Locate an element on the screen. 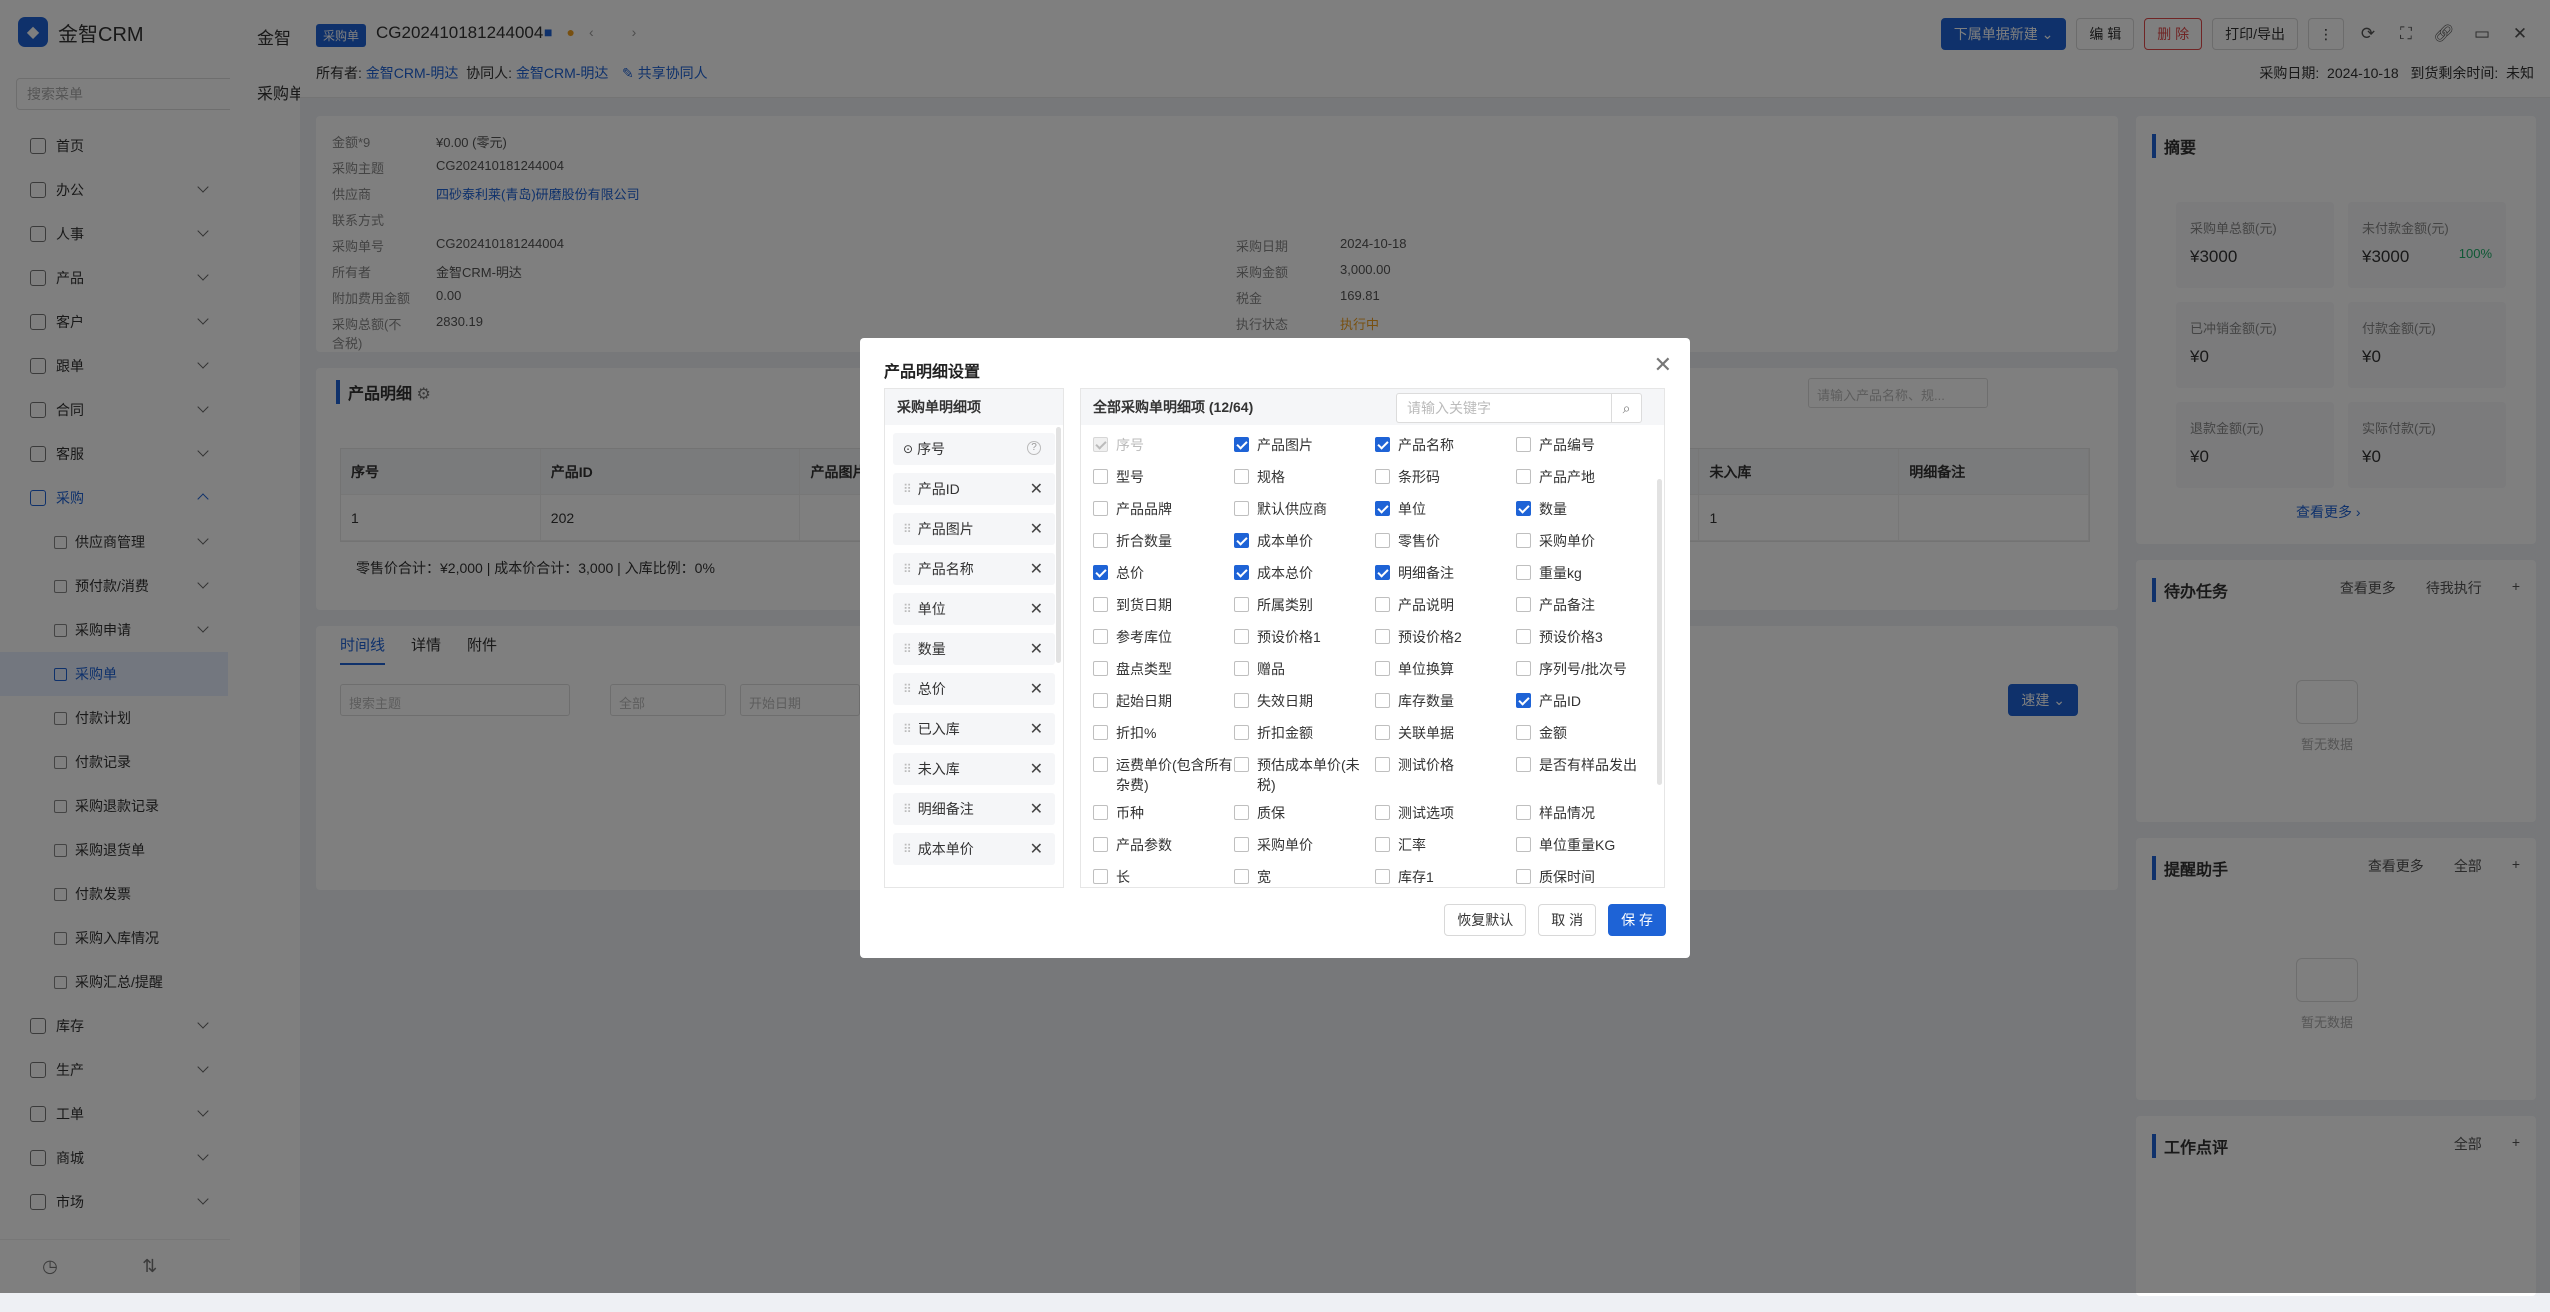 The image size is (2550, 1312). column-option: 产品备注 is located at coordinates (1582, 603).